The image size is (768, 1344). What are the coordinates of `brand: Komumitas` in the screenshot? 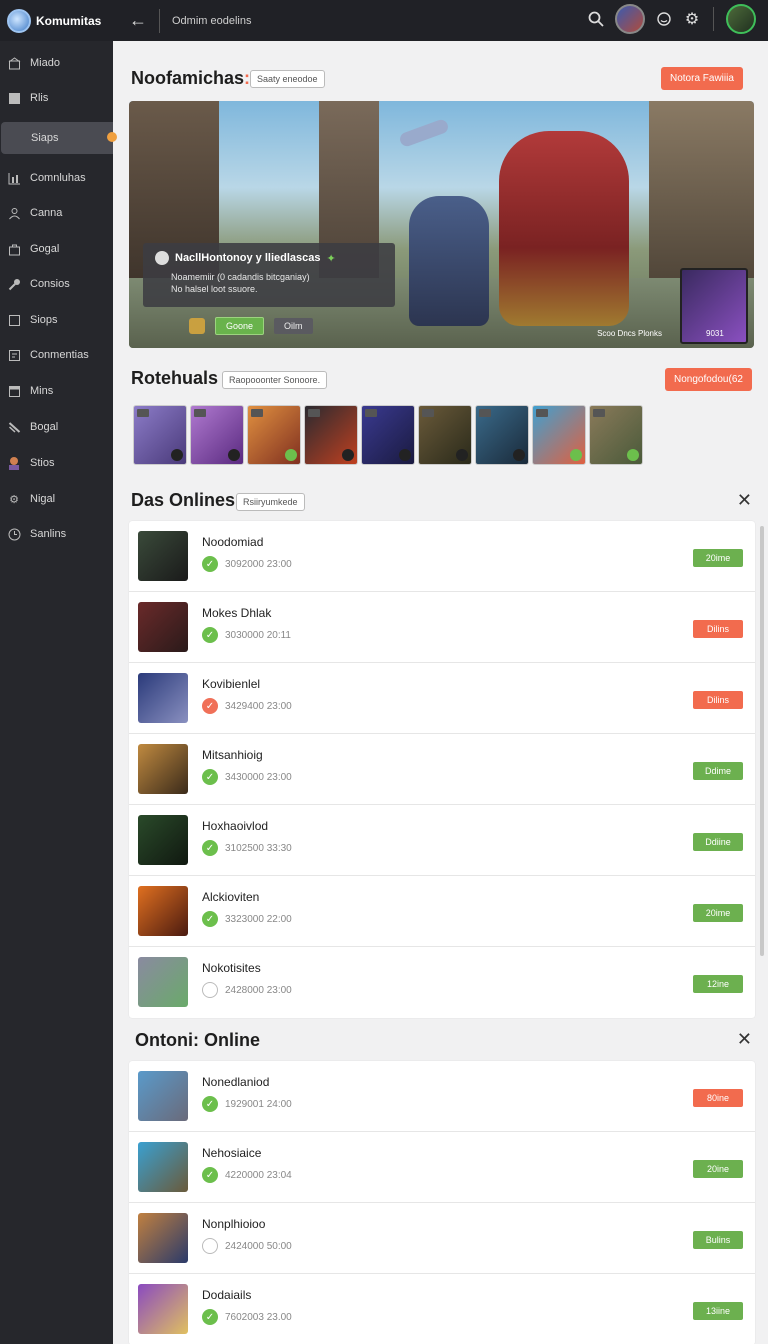 It's located at (56, 20).